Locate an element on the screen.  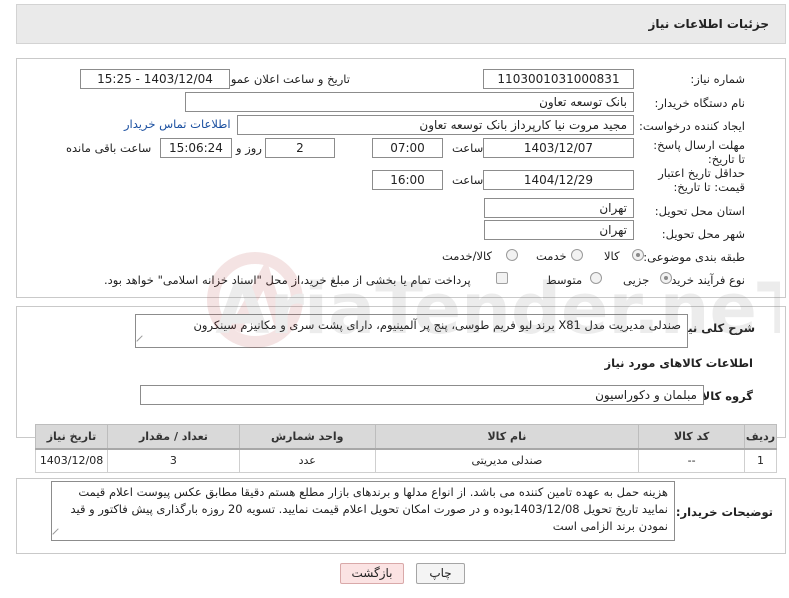
price-validity-label: حداقل تاریخ اعتبار قیمت: تا تاریخ: is located at coordinates (701, 180).